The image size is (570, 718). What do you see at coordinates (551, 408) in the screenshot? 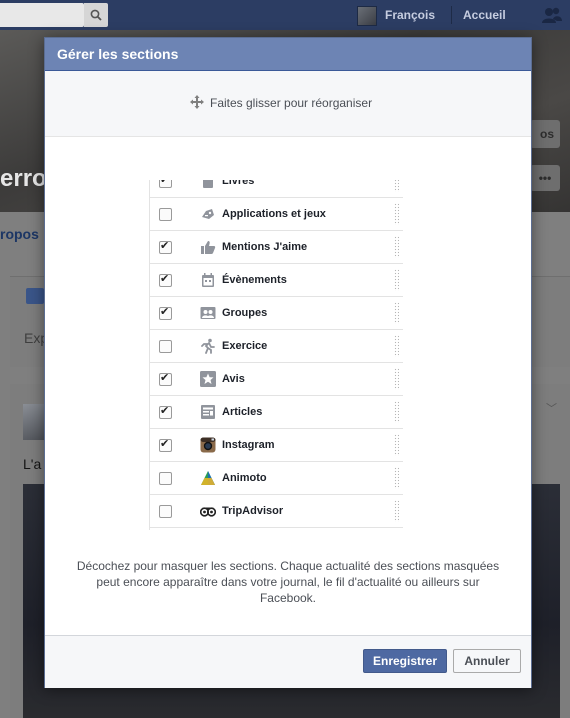
I see `chevron-down-icon: ﹀` at bounding box center [551, 408].